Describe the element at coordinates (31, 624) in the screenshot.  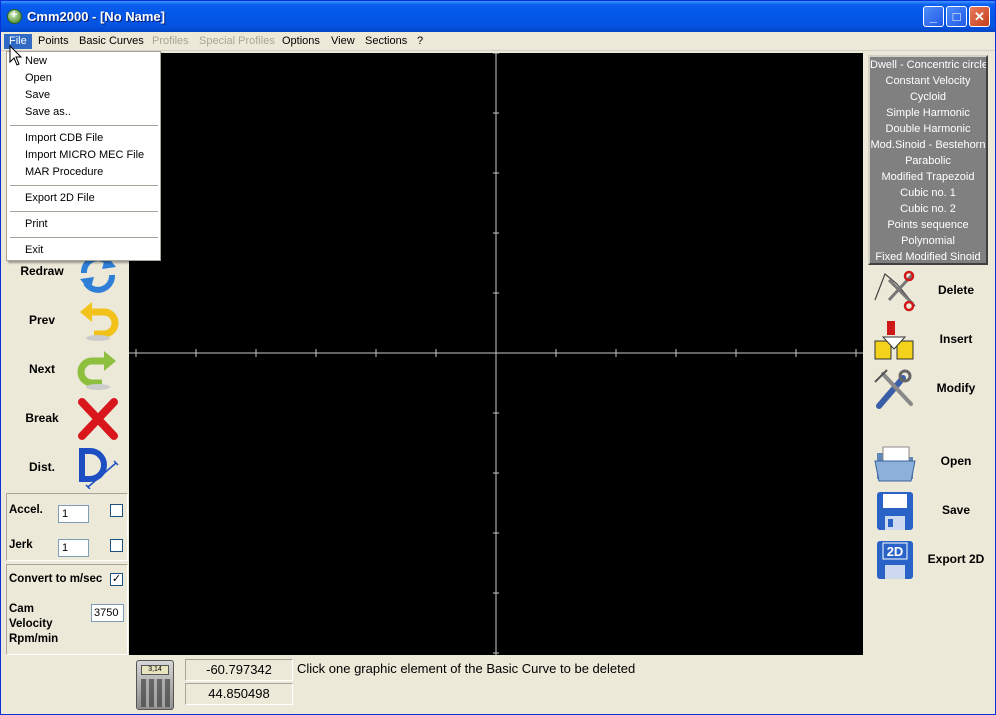
I see `cam-velocity-label-2: Velocity` at that location.